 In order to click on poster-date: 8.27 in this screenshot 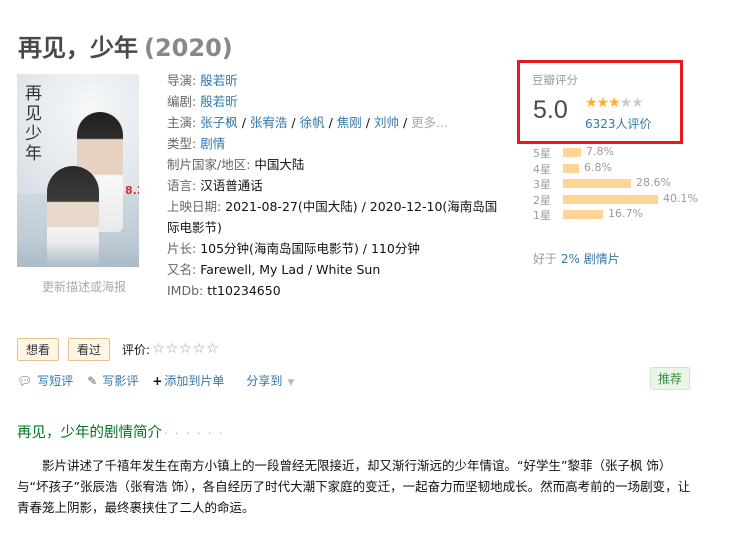, I will do `click(132, 190)`.